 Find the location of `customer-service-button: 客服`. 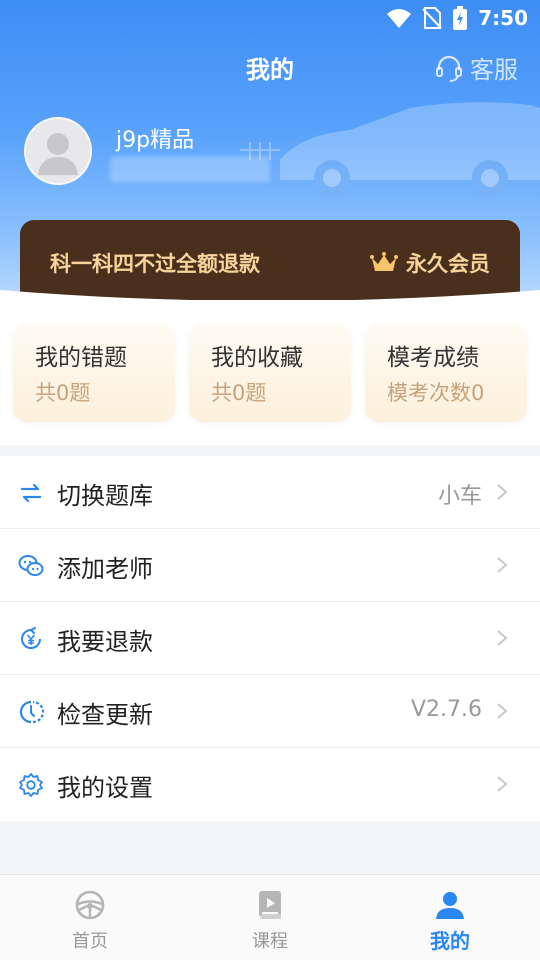

customer-service-button: 客服 is located at coordinates (476, 67).